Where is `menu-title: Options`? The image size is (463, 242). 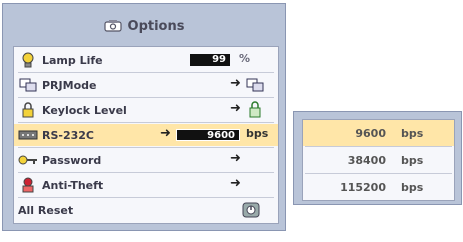
menu-title: Options is located at coordinates (144, 26).